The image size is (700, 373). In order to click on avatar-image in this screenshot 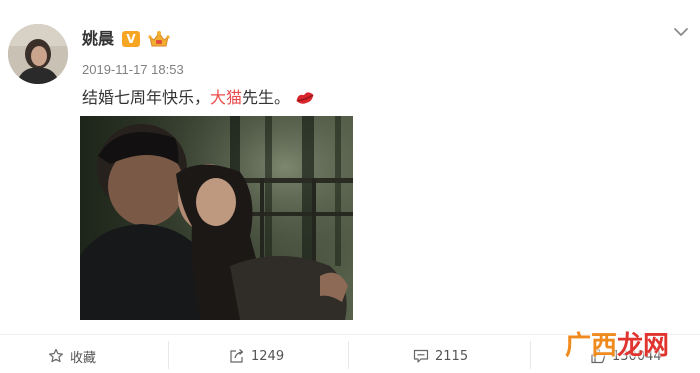, I will do `click(38, 54)`.